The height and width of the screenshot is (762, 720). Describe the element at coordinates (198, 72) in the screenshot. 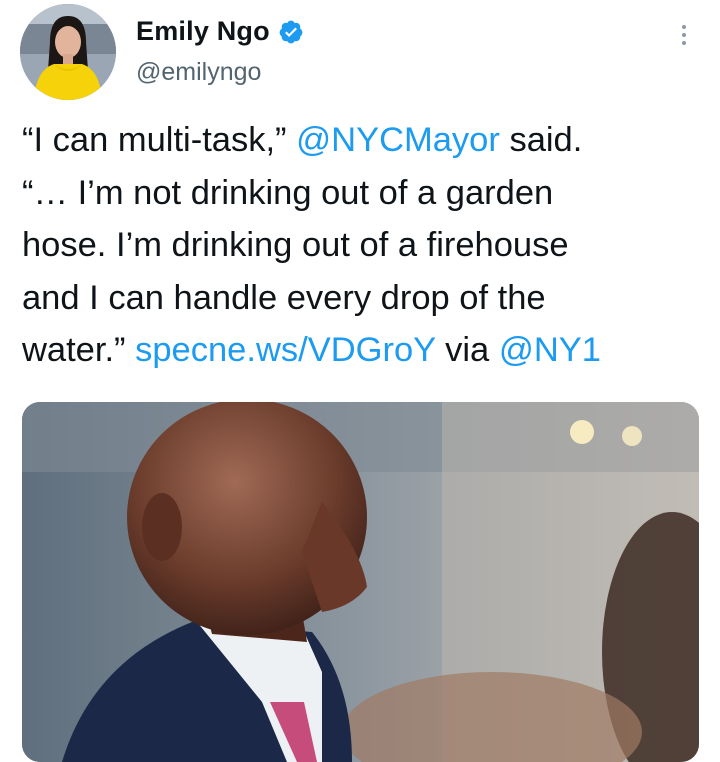

I see `author-handle: @emilyngo` at that location.